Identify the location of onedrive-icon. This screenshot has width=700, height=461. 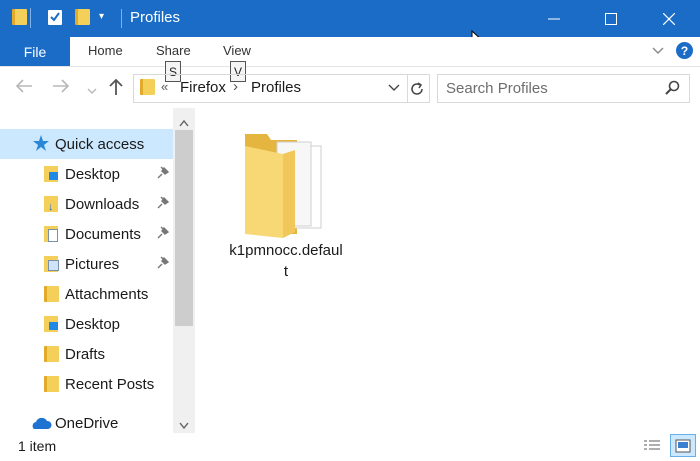
(41, 425).